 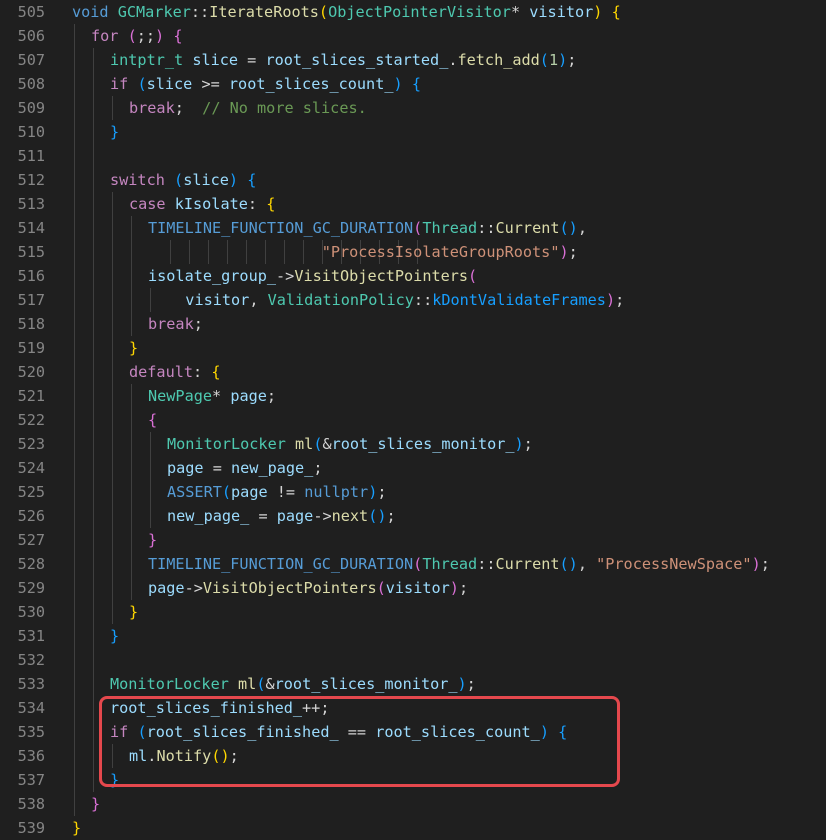 What do you see at coordinates (413, 276) in the screenshot?
I see `code-line: 516 isolate_group_->VisitObjectPointers(` at bounding box center [413, 276].